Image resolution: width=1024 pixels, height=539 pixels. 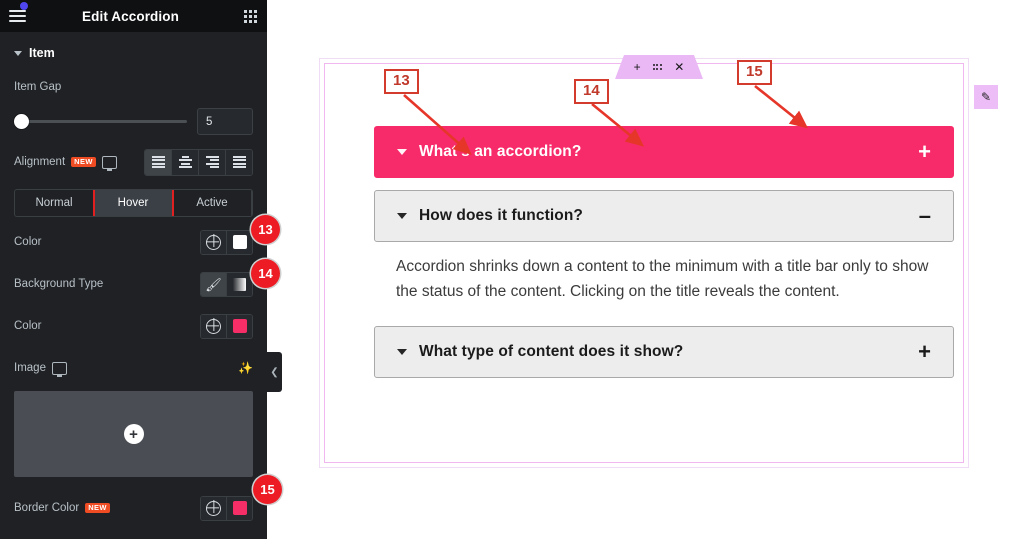 What do you see at coordinates (130, 16) in the screenshot?
I see `page-title: Edit Accordion` at bounding box center [130, 16].